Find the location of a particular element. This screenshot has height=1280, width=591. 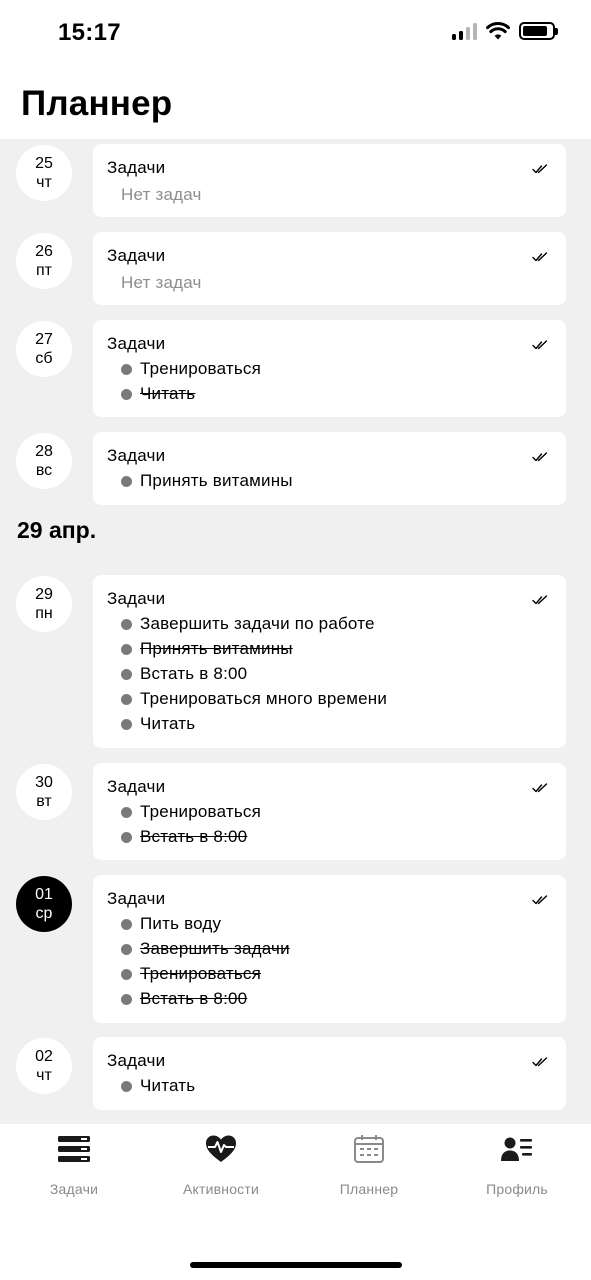

no-tasks-text: Нет задач is located at coordinates (161, 282).